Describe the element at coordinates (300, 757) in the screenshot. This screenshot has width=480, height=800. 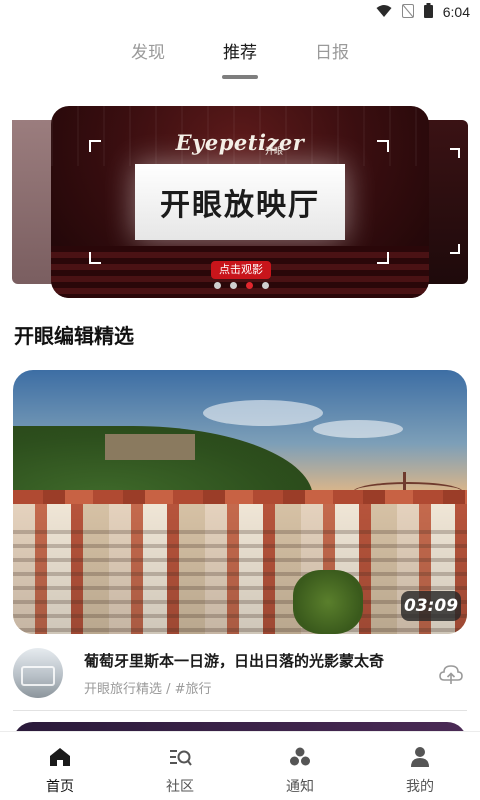
I see `notification-icon` at that location.